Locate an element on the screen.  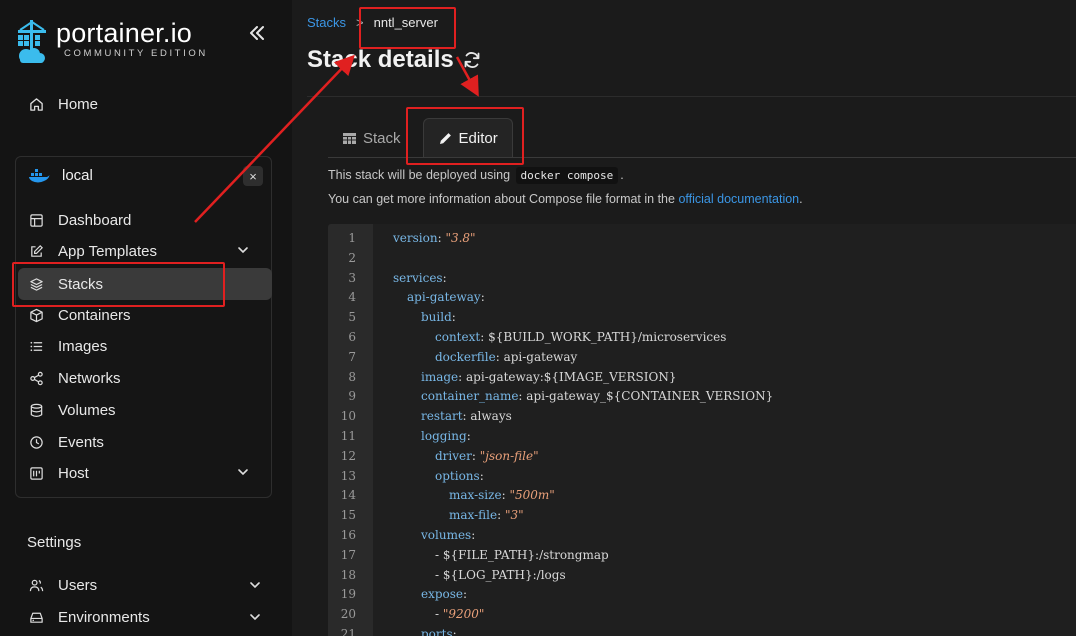
sidebar-item-dashboard: Dashboard is located at coordinates (144, 220).